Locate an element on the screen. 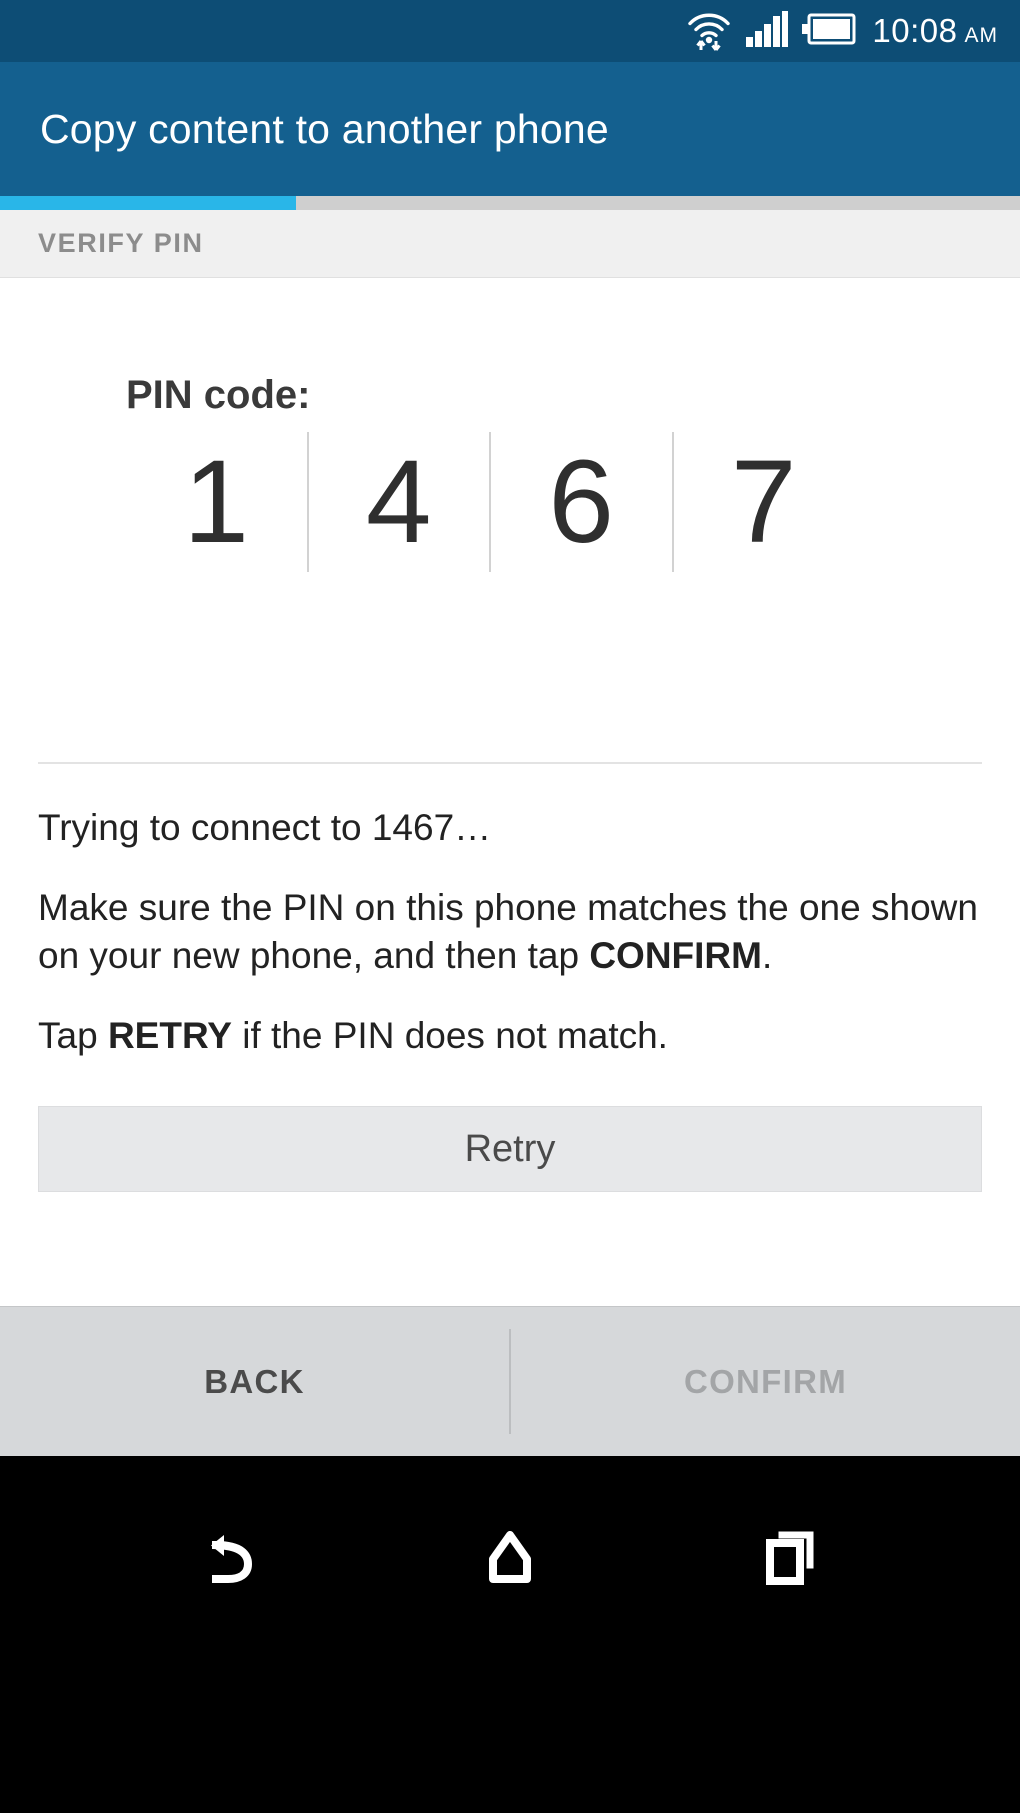 The image size is (1020, 1813). recents-nav-icon is located at coordinates (790, 1559).